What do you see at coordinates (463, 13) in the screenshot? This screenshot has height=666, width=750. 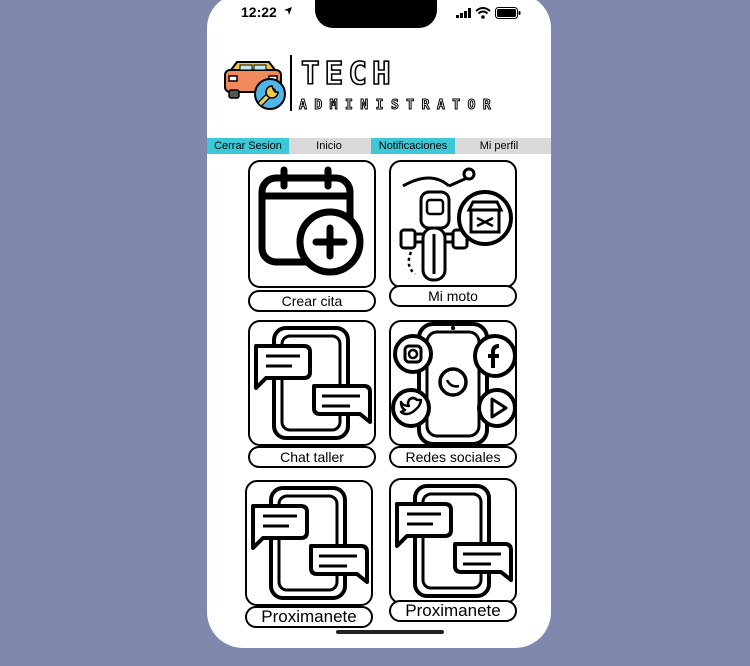 I see `signal-icon` at bounding box center [463, 13].